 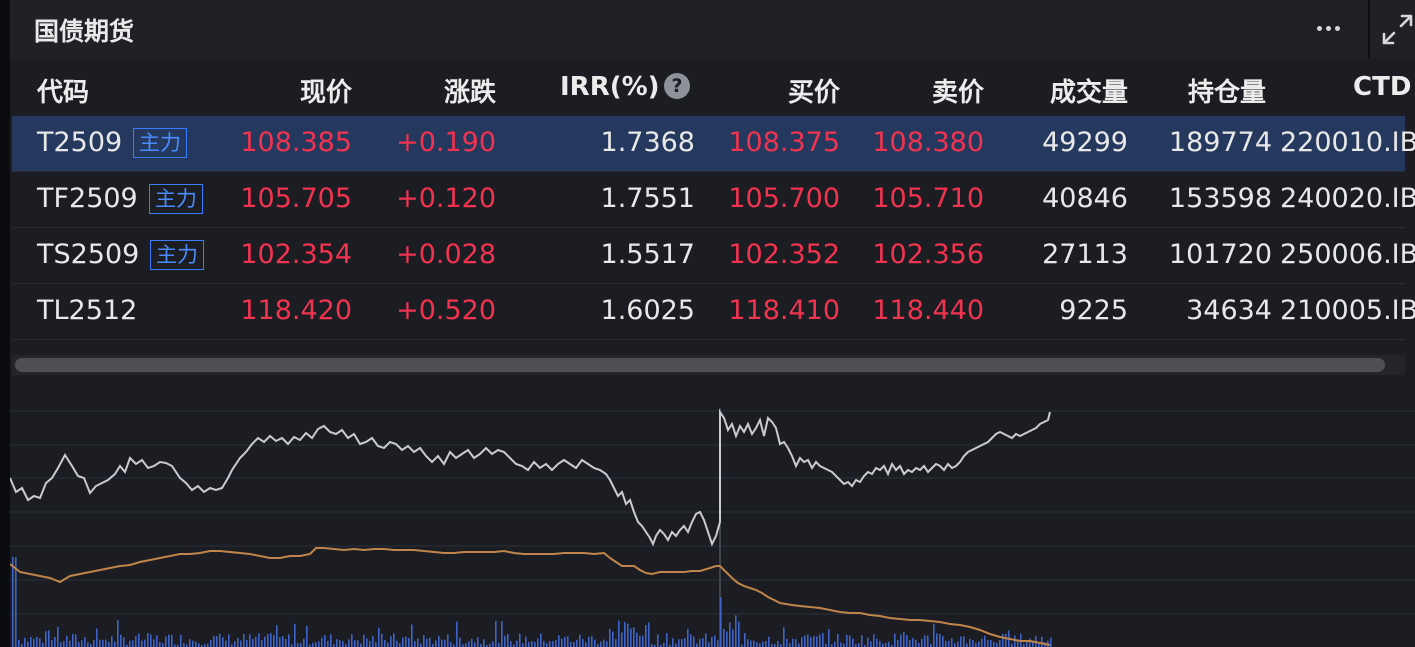 What do you see at coordinates (647, 310) in the screenshot?
I see `row-irr: 1.6025` at bounding box center [647, 310].